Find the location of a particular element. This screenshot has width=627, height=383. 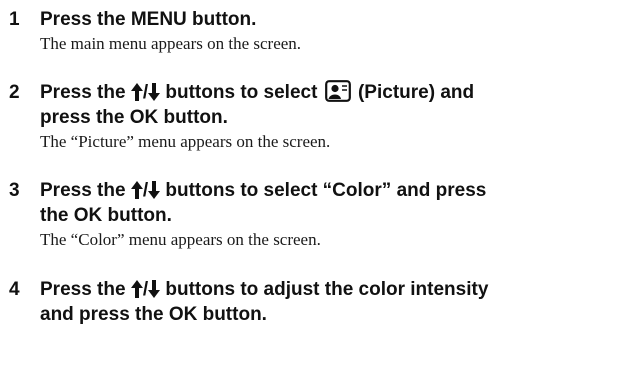

step-title-text: (Picture) and is located at coordinates (416, 92).